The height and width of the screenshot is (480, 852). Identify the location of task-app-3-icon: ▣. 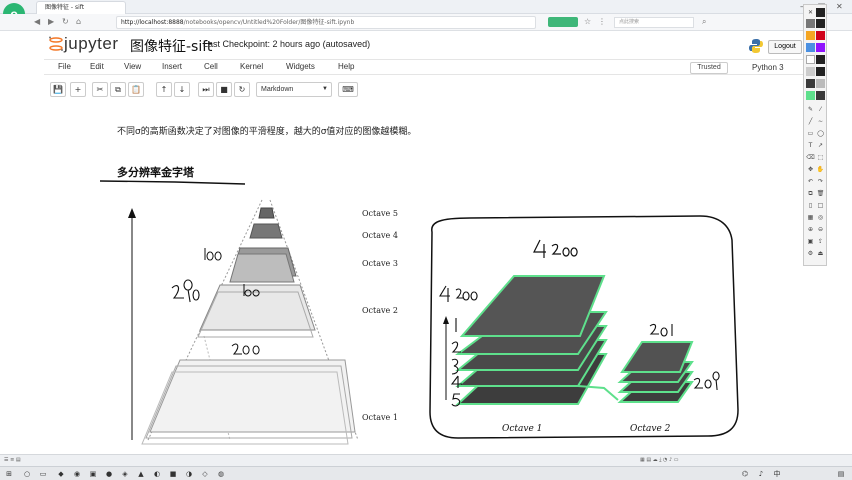
(93, 474).